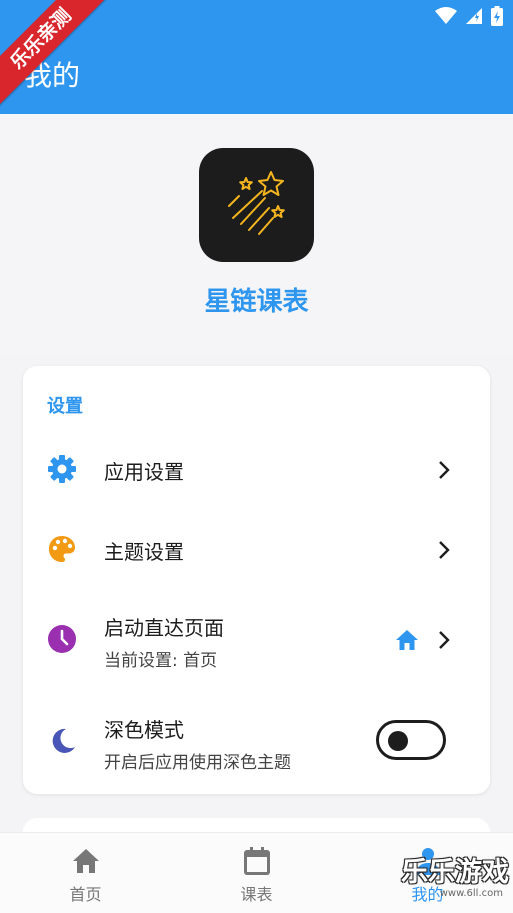 This screenshot has height=913, width=513. I want to click on startup-page-item: 启动直达页面 当前设置: 首页, so click(256, 640).